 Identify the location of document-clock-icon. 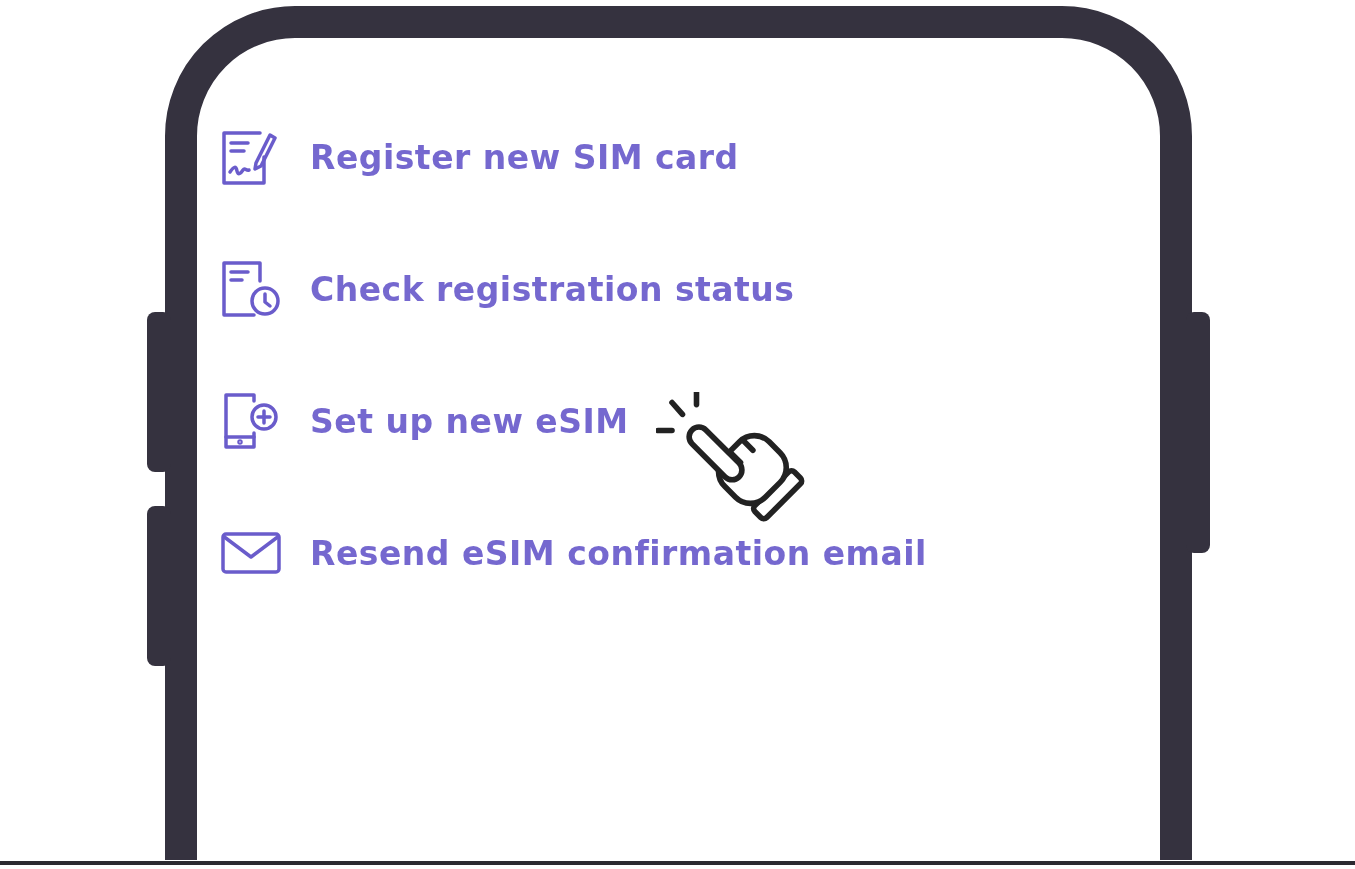
(251, 289).